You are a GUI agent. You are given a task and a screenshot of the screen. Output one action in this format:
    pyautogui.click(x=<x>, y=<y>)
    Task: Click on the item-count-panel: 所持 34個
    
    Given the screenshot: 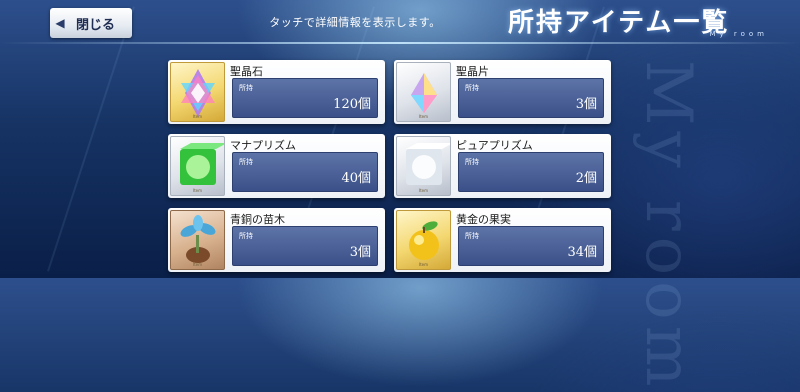 What is the action you would take?
    pyautogui.click(x=531, y=246)
    